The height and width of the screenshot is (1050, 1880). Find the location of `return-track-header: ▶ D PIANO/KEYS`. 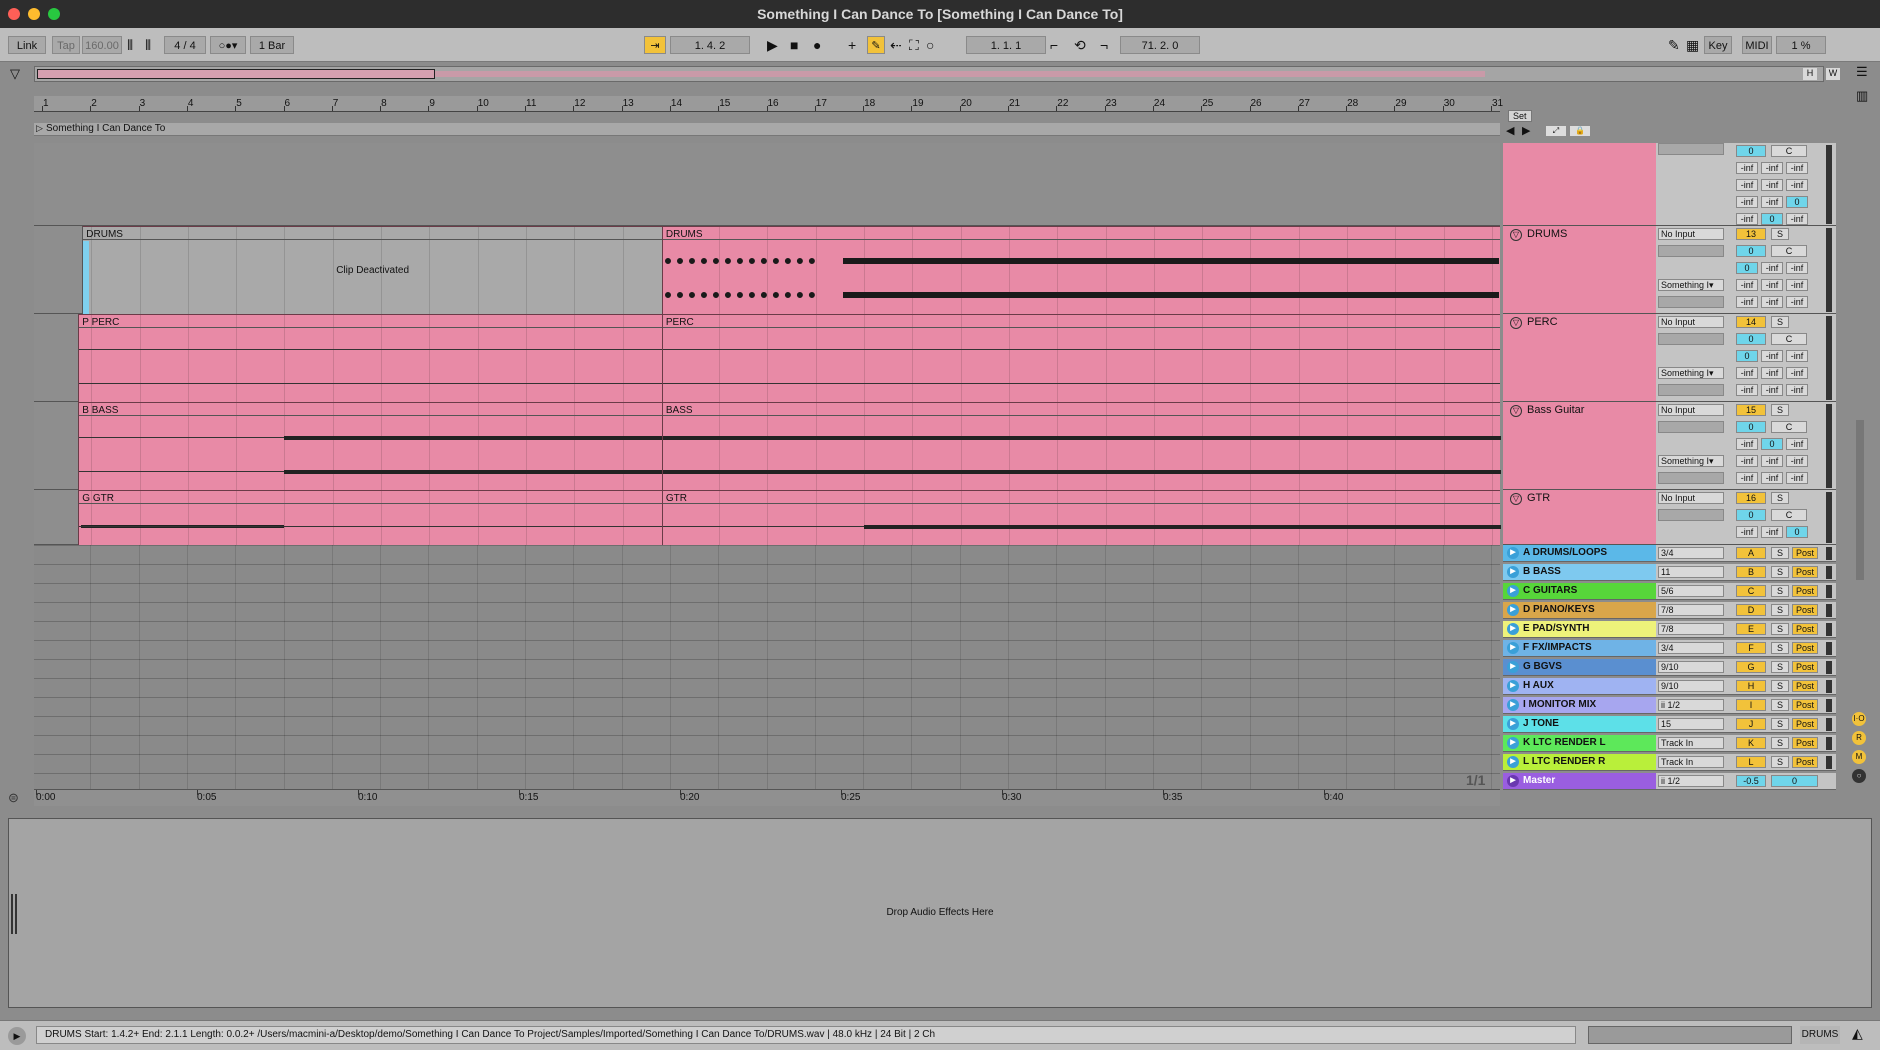

return-track-header: ▶ D PIANO/KEYS is located at coordinates (1579, 610).